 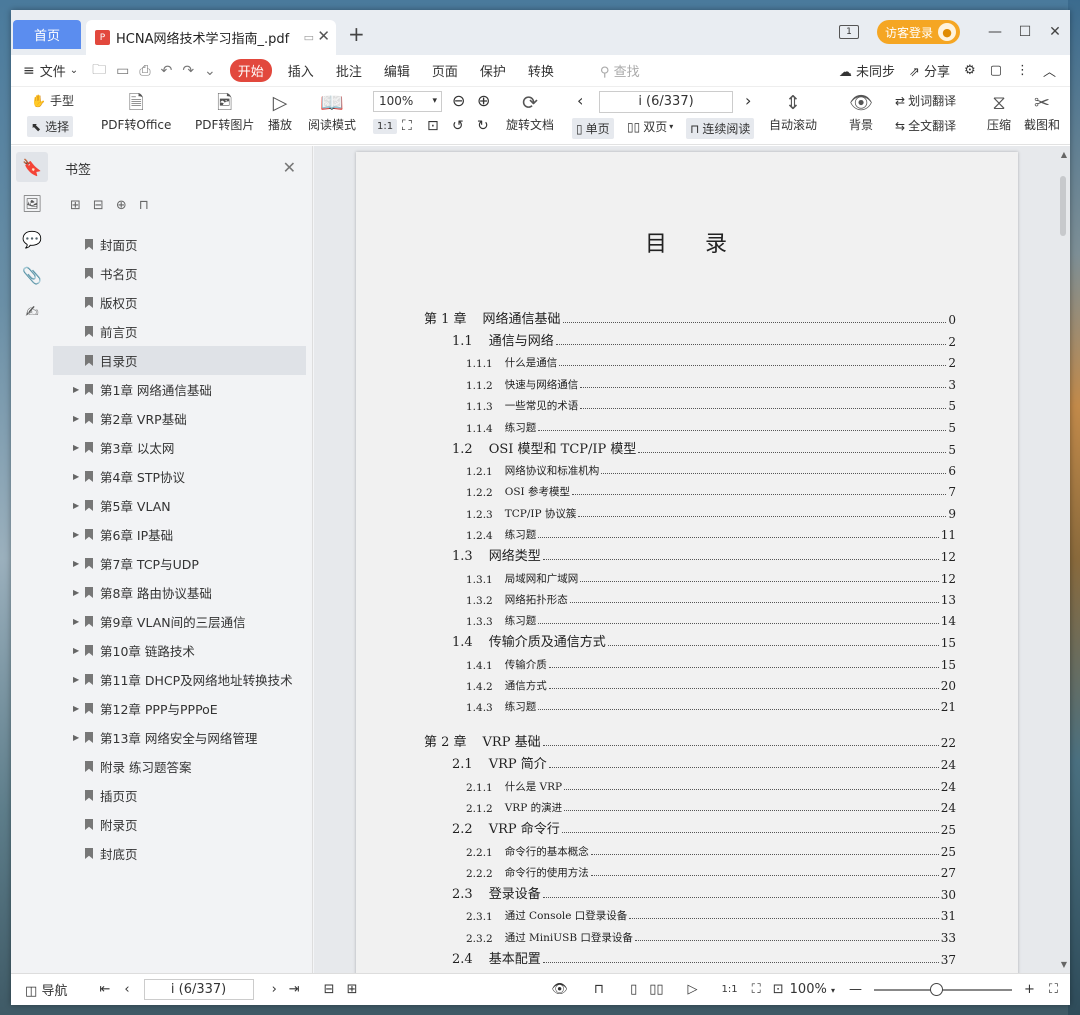 I want to click on bookmark-item: ▶ 第7章 TCP与UDP, so click(x=182, y=563).